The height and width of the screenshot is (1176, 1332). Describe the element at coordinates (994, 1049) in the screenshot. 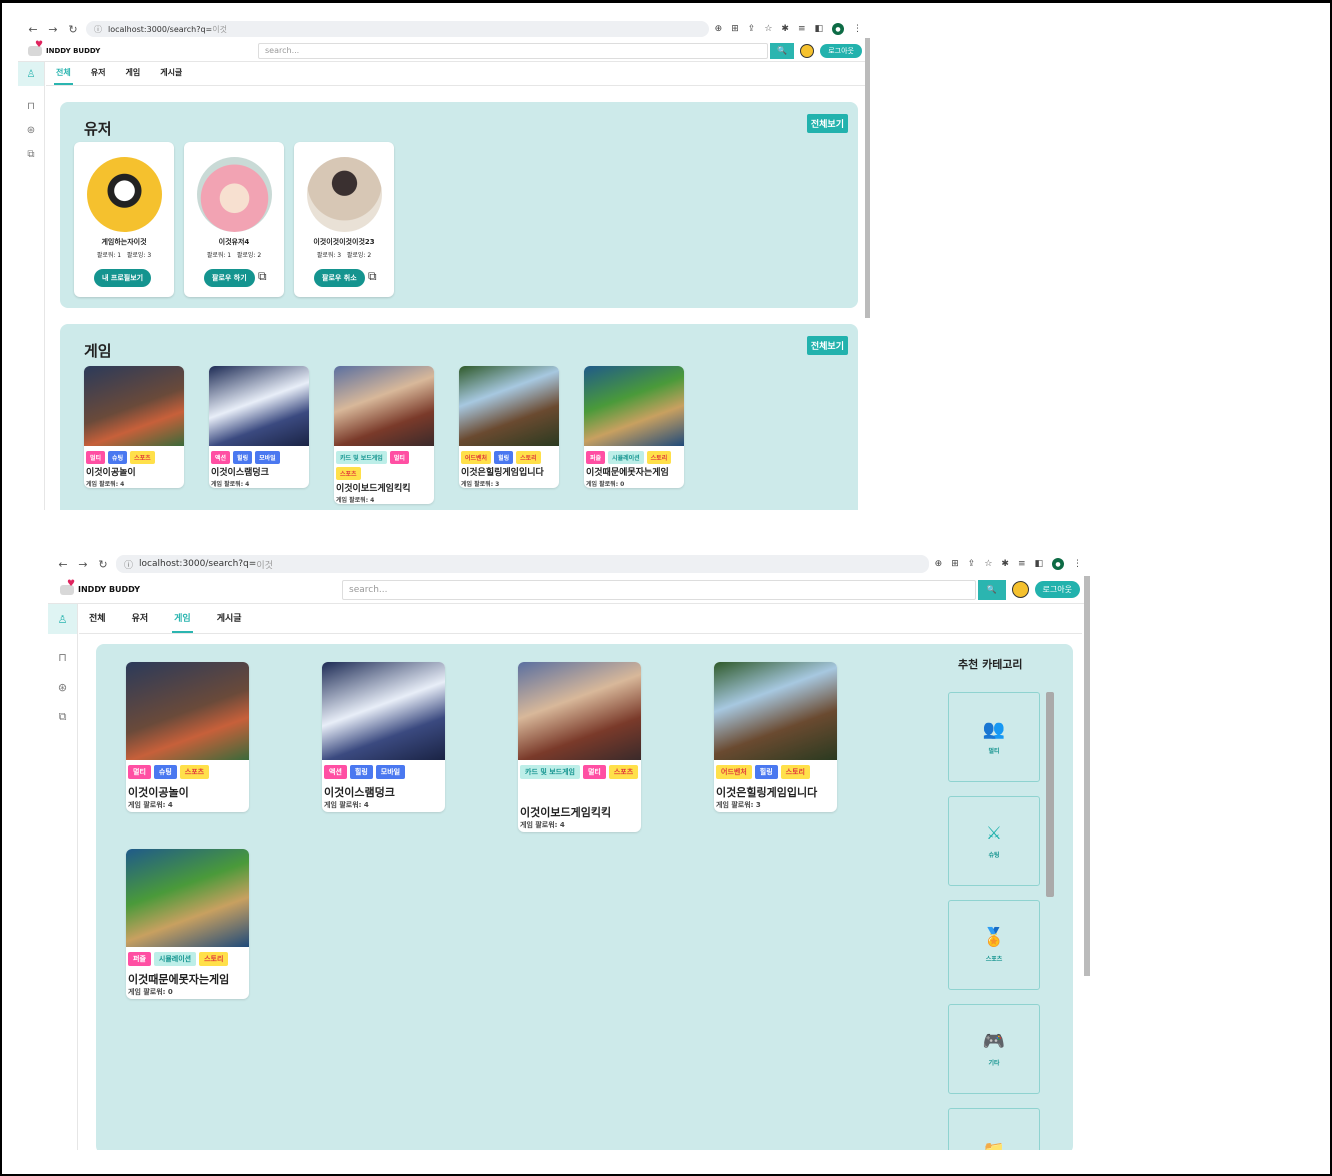

I see `category-card: 🎮 기타` at that location.